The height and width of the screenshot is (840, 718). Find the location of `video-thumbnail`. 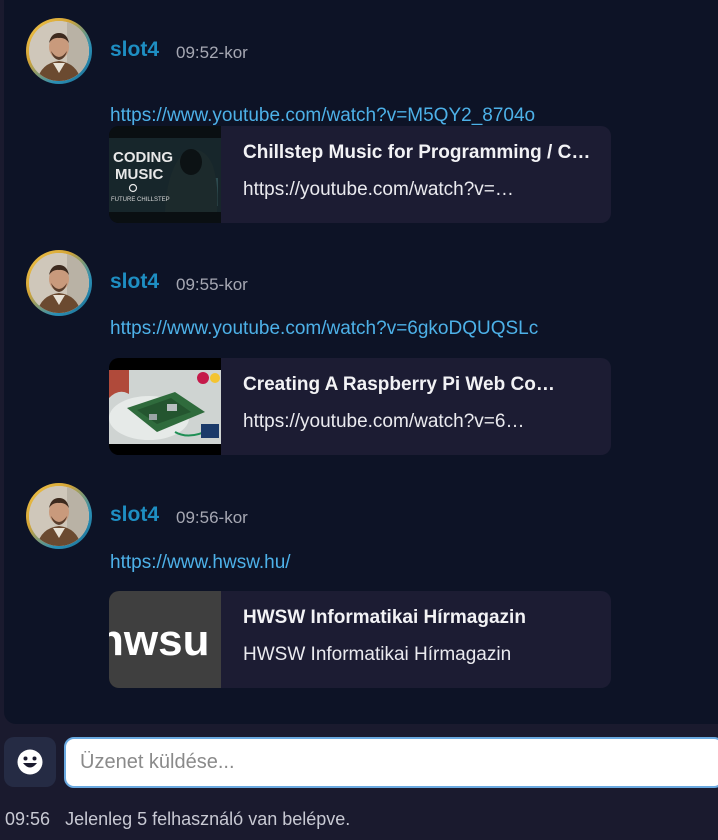

video-thumbnail is located at coordinates (165, 406).